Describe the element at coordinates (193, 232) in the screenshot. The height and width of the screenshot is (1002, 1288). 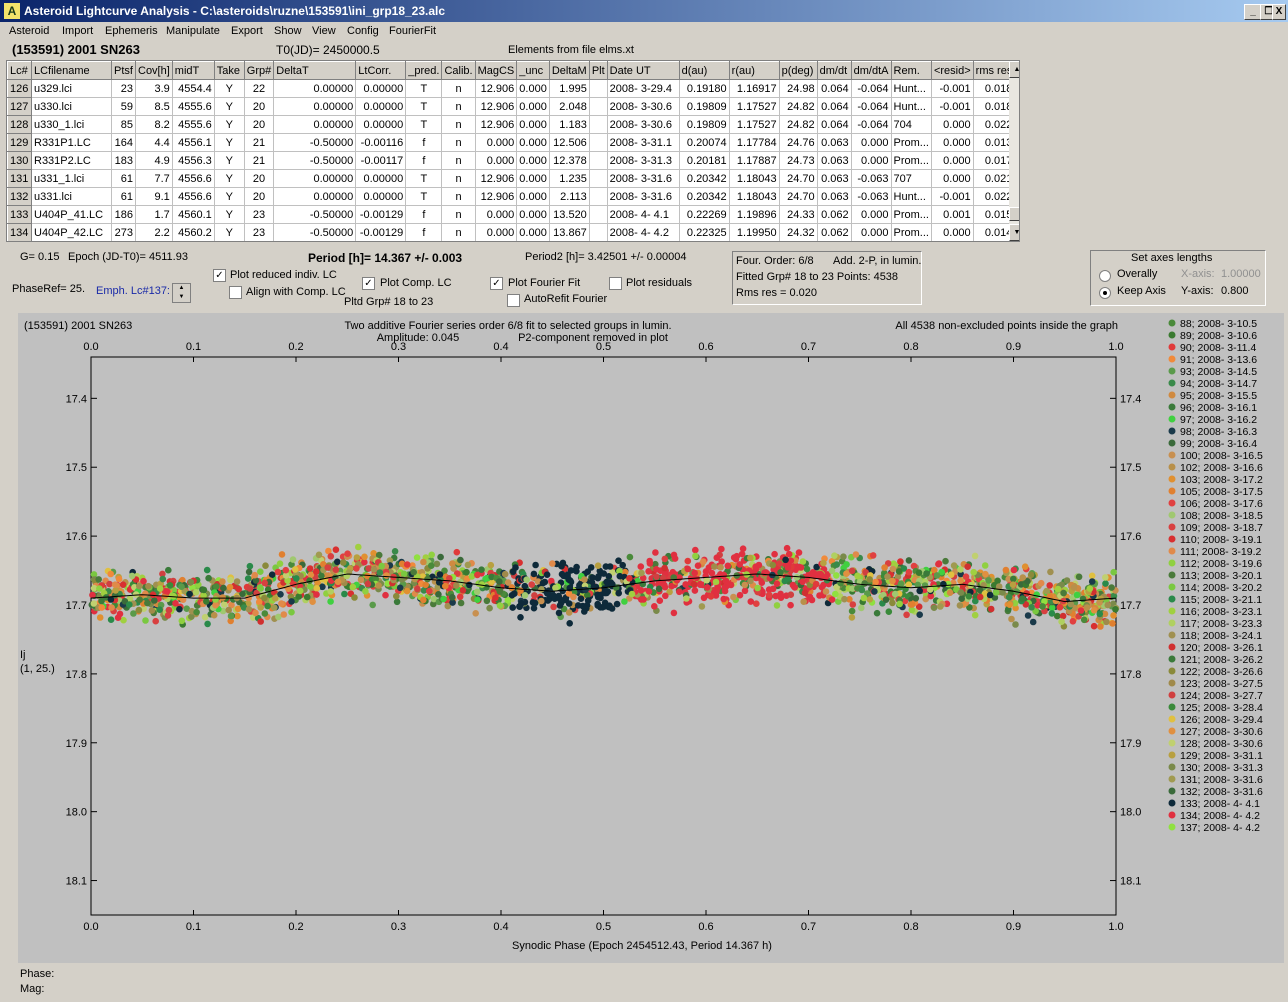
I see `table-cell: 4560.2` at that location.